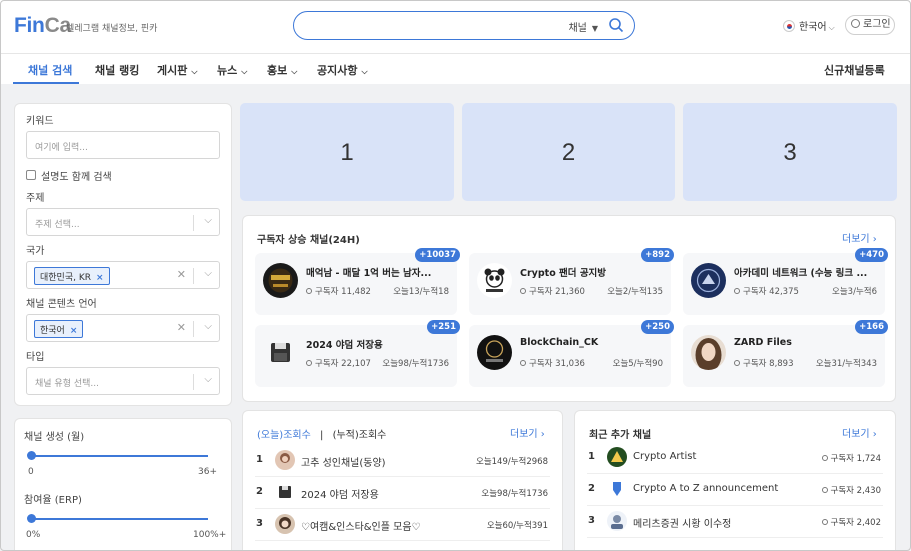  What do you see at coordinates (594, 28) in the screenshot?
I see `caret-down-icon: ▼` at bounding box center [594, 28].